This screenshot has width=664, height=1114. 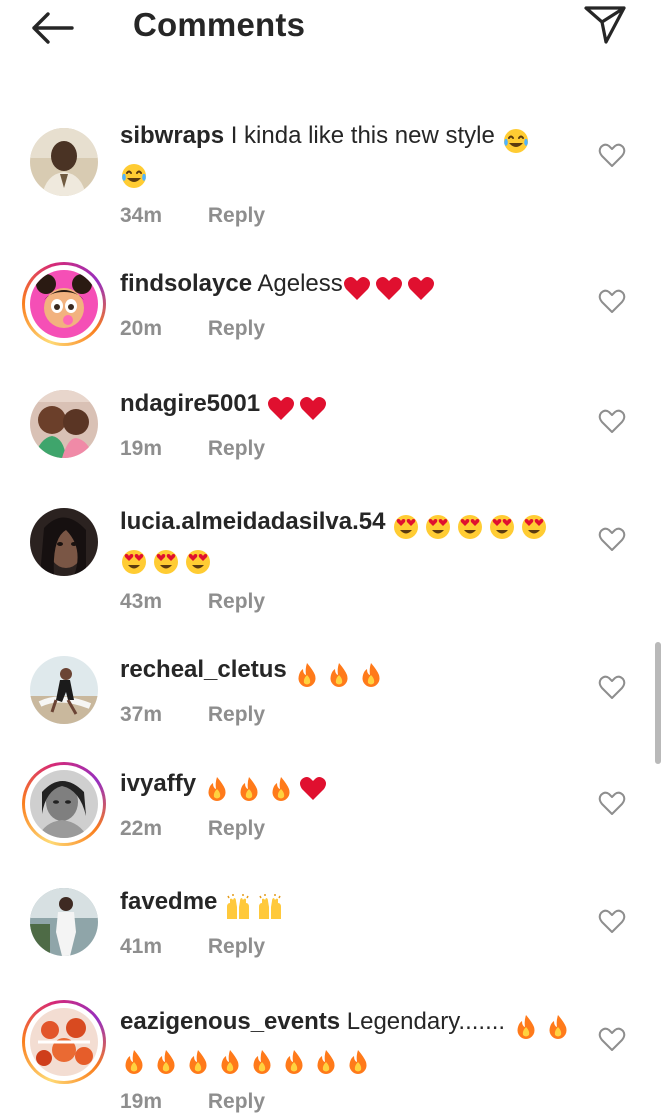 What do you see at coordinates (190, 403) in the screenshot?
I see `comment-username: ndagire5001` at bounding box center [190, 403].